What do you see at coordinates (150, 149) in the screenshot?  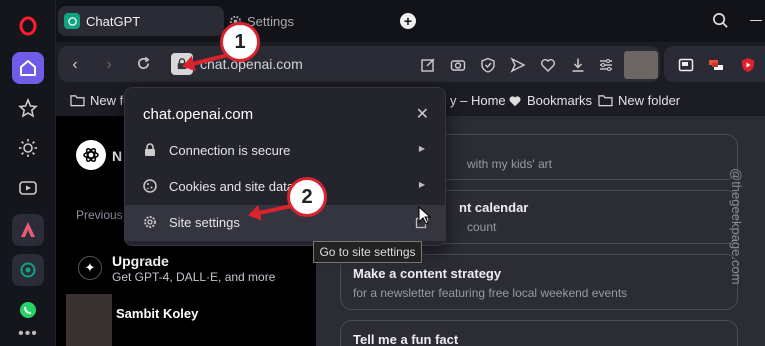 I see `lock-icon` at bounding box center [150, 149].